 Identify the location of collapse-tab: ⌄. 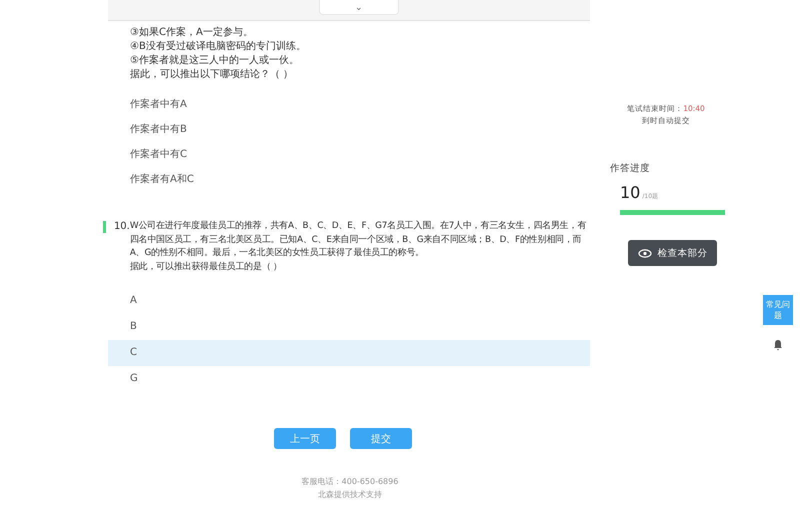
(359, 7).